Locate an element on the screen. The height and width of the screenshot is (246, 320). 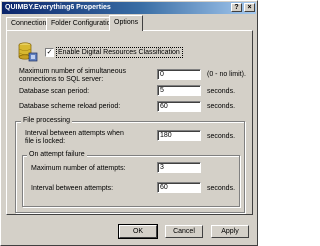
scan-period-input: 5 is located at coordinates (179, 90).